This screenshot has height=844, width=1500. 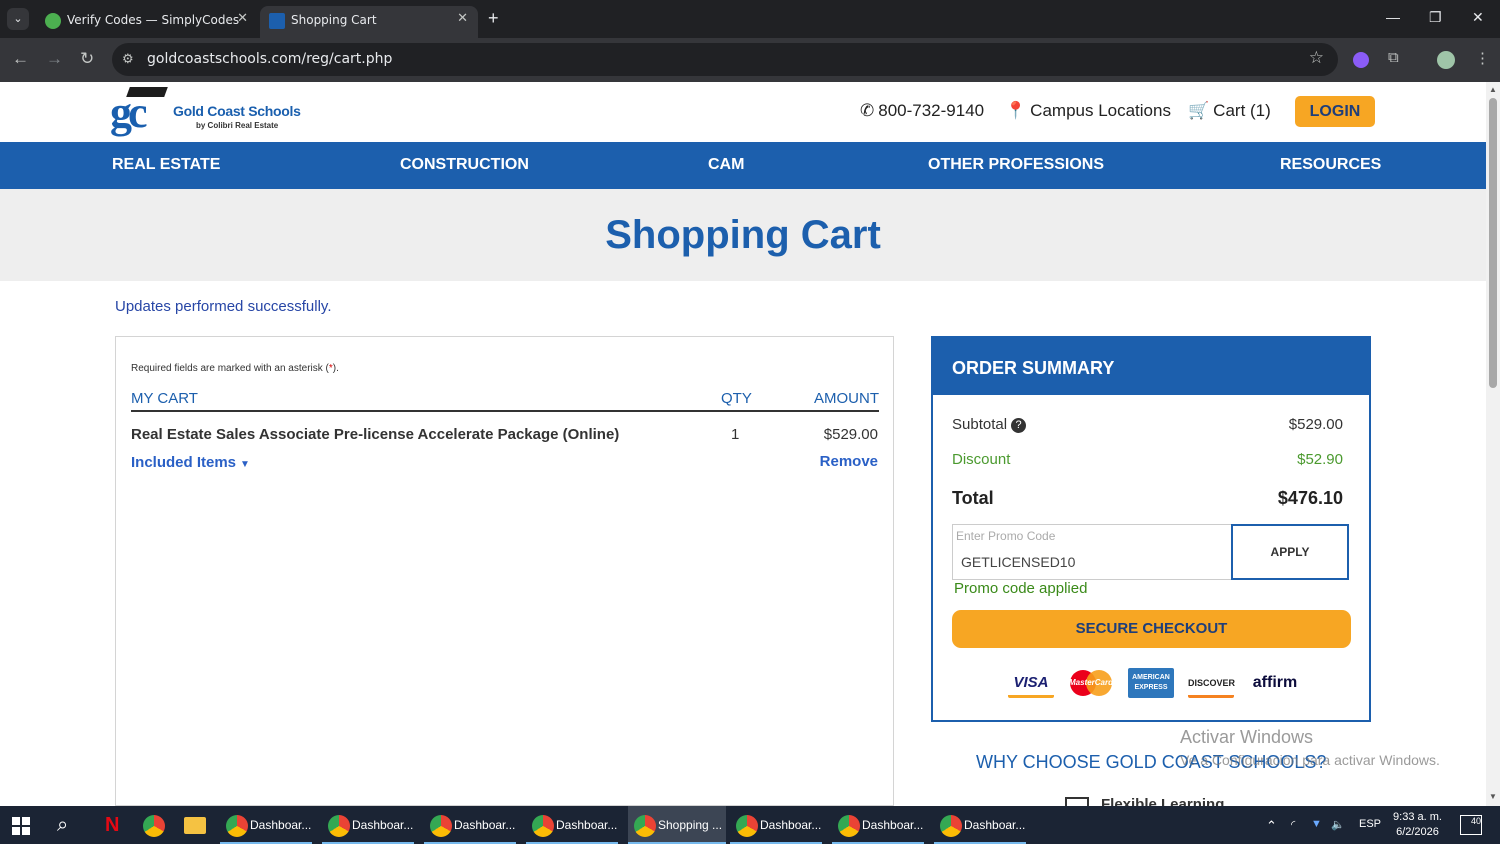 I want to click on reload-icon: ↻, so click(x=87, y=59).